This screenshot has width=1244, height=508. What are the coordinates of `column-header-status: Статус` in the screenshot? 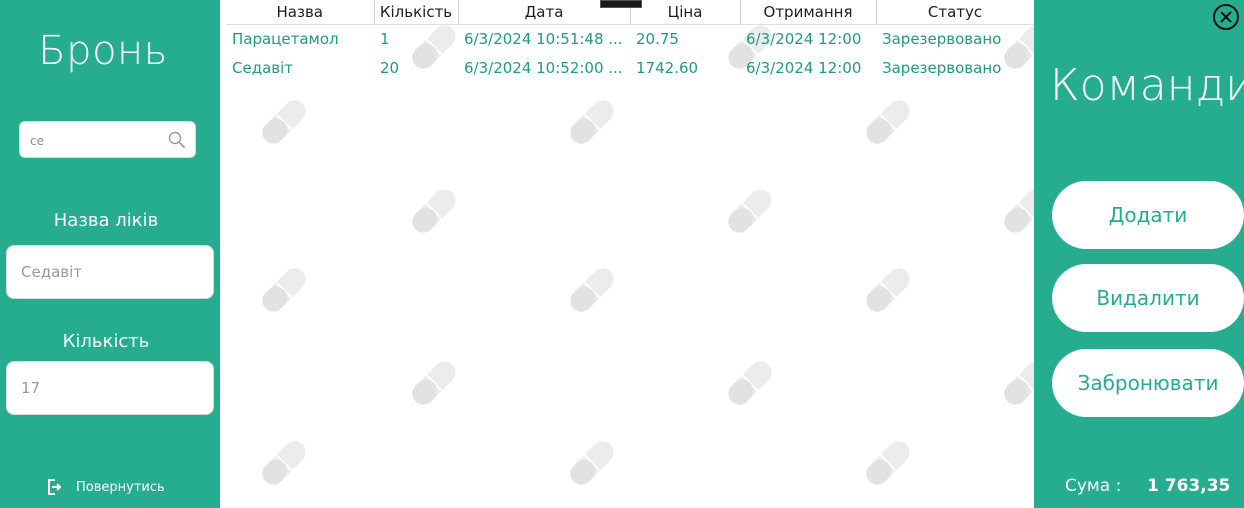 It's located at (955, 12).